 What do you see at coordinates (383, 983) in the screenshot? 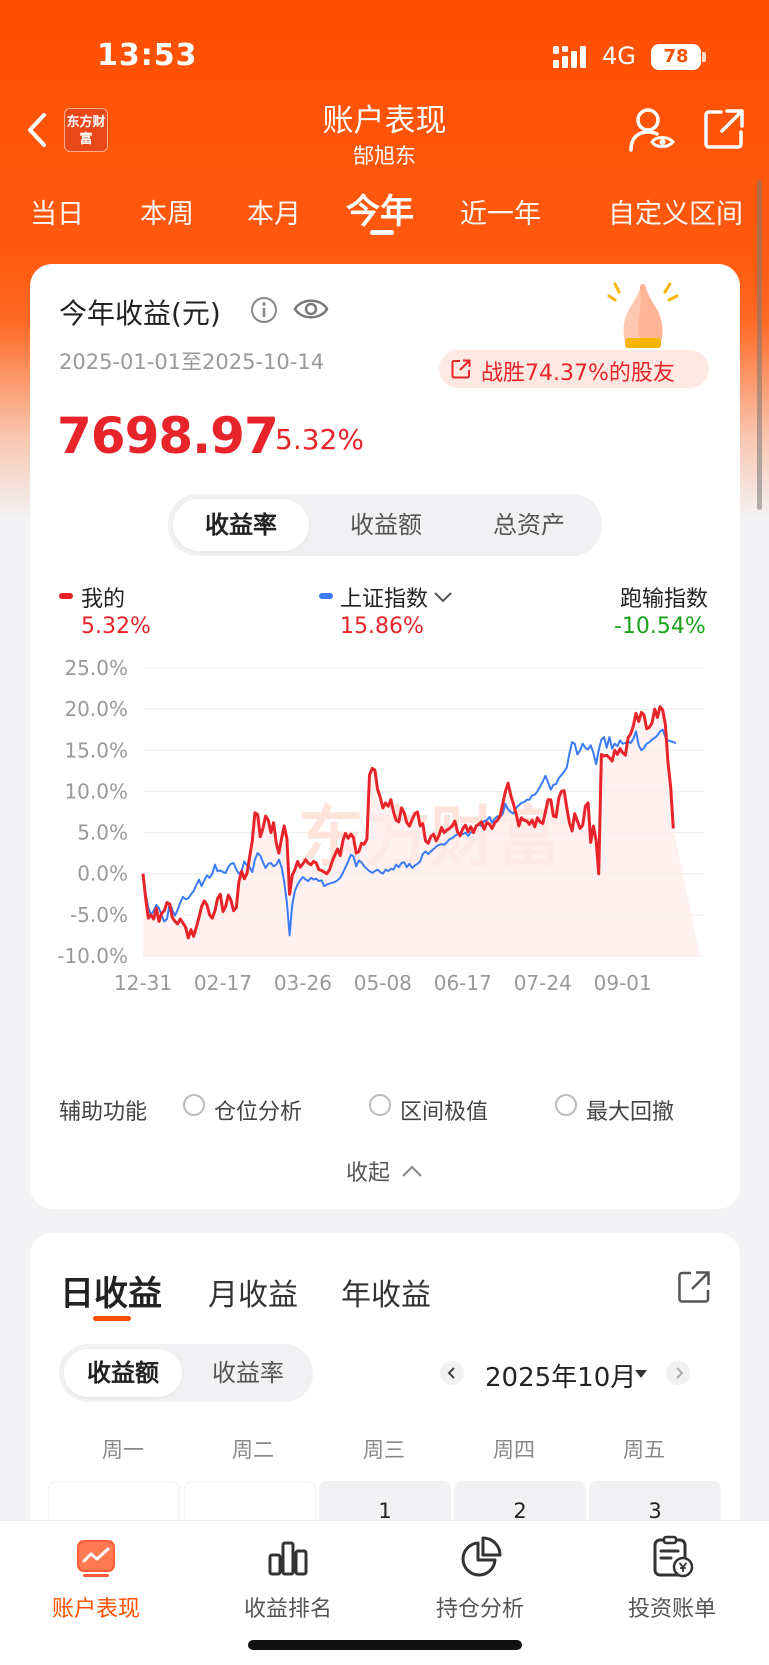
I see `x-tick-label: 05-08` at bounding box center [383, 983].